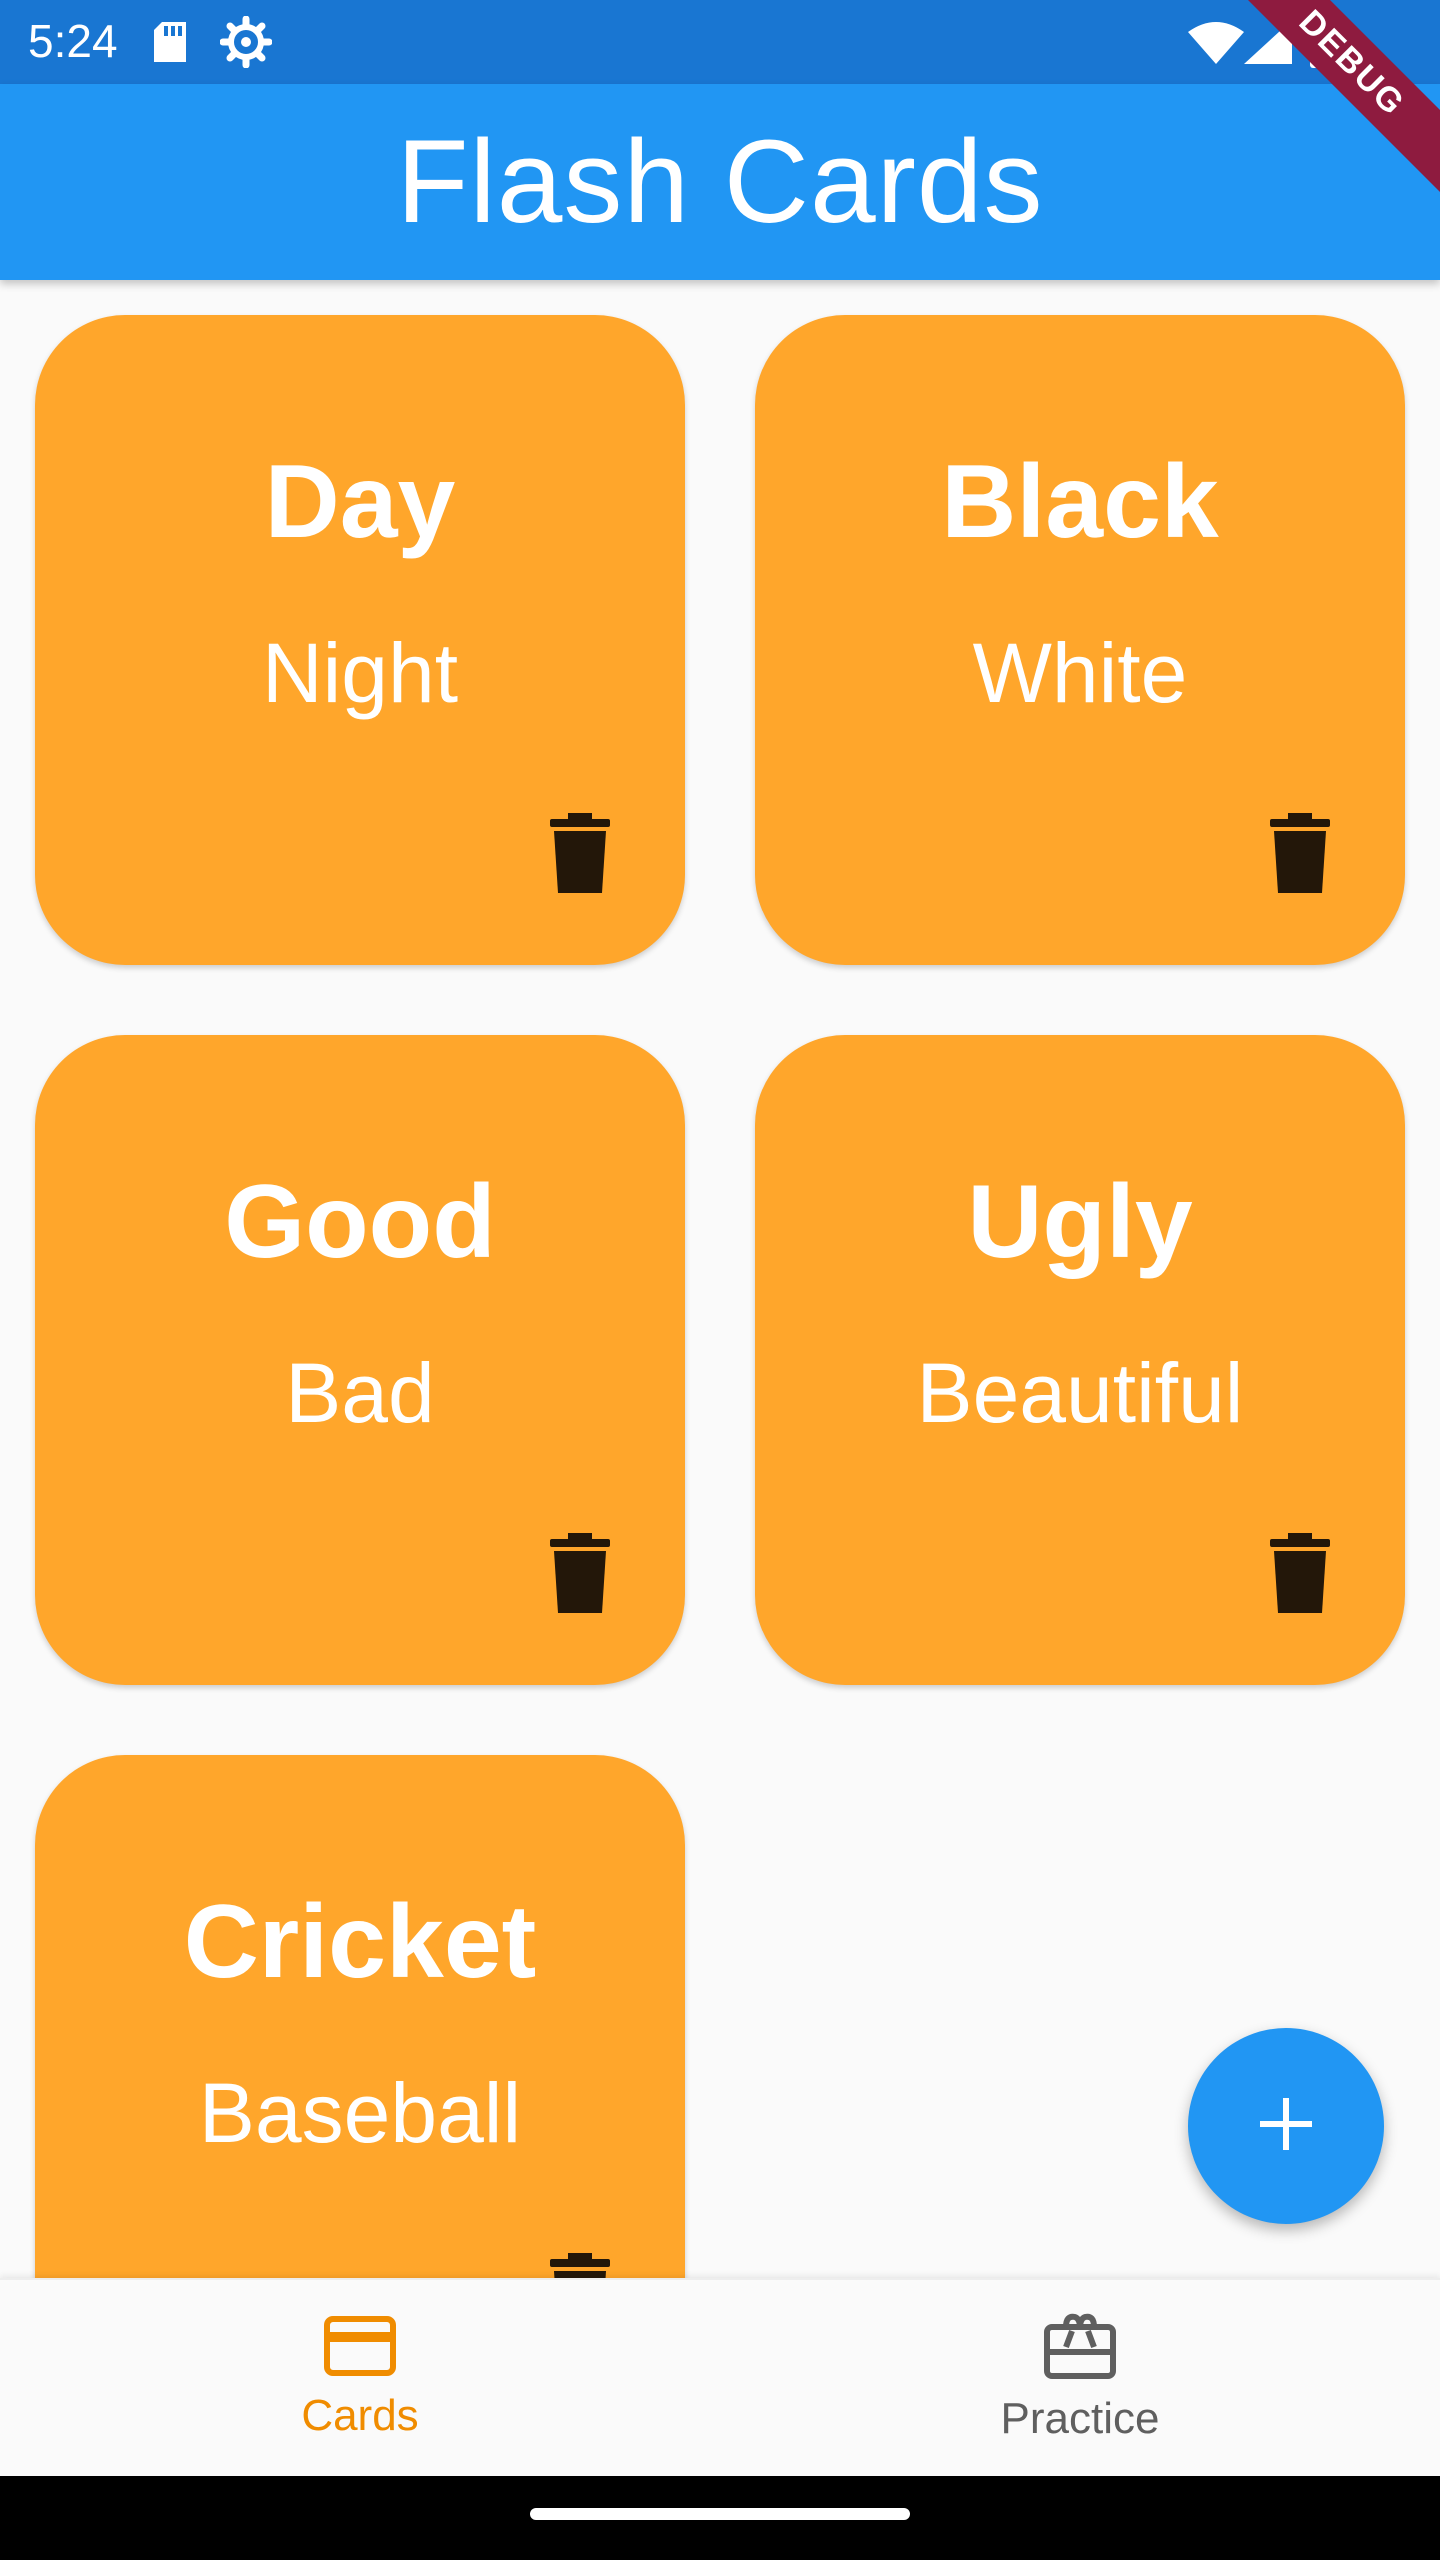 The width and height of the screenshot is (1440, 2560). I want to click on flash-card: Good Bad, so click(360, 1360).